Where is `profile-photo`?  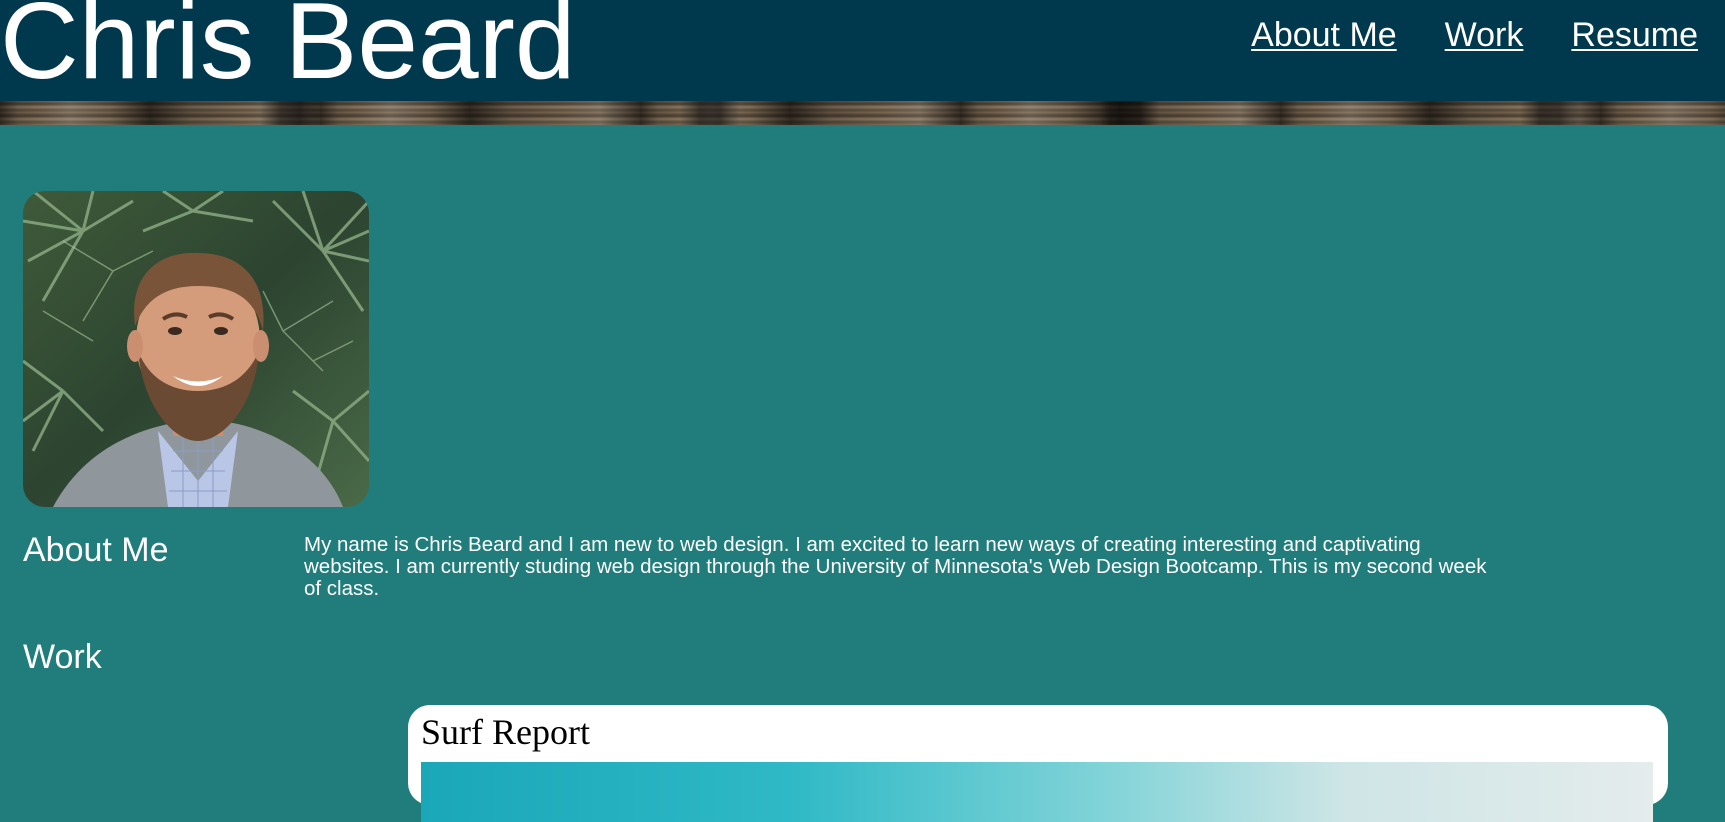
profile-photo is located at coordinates (196, 349).